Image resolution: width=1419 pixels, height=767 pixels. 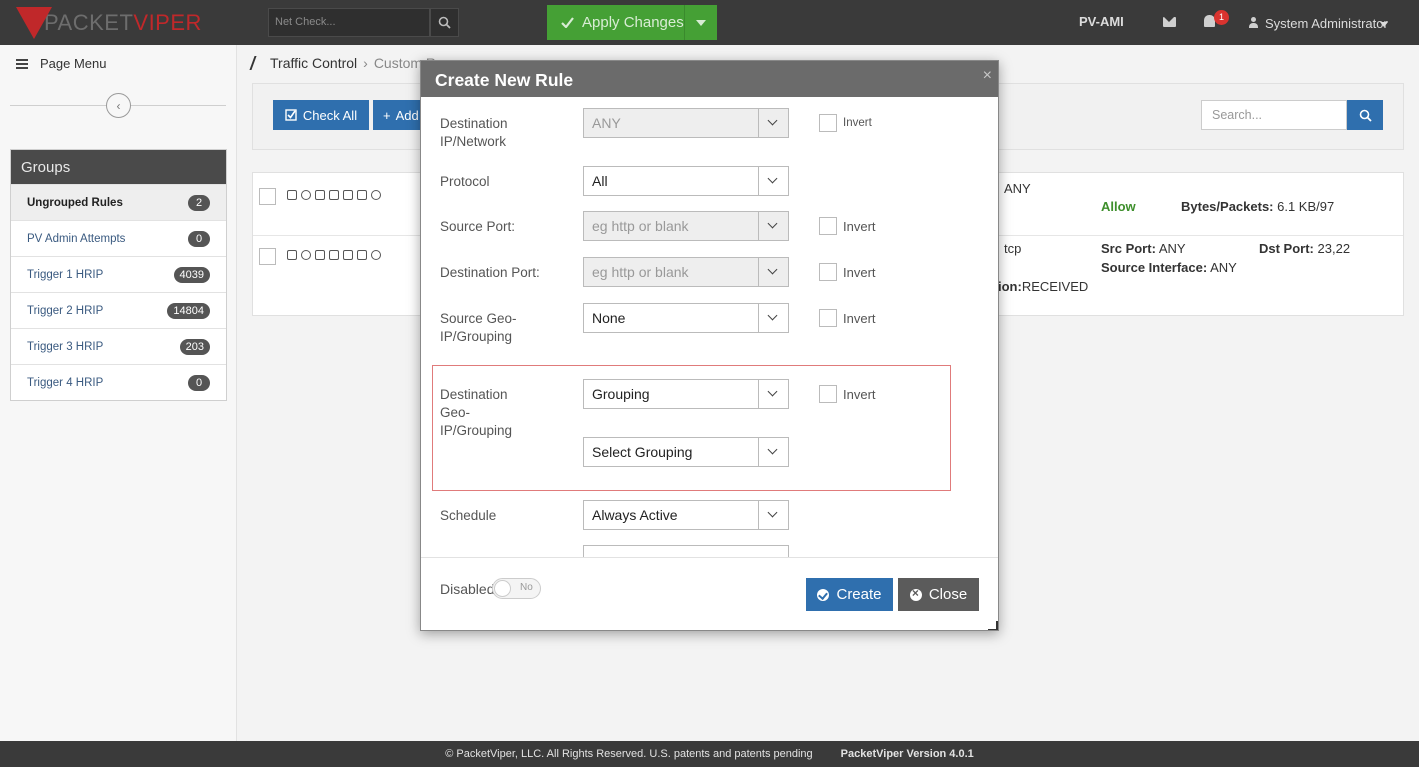 I want to click on protocol-value: All, so click(x=600, y=181).